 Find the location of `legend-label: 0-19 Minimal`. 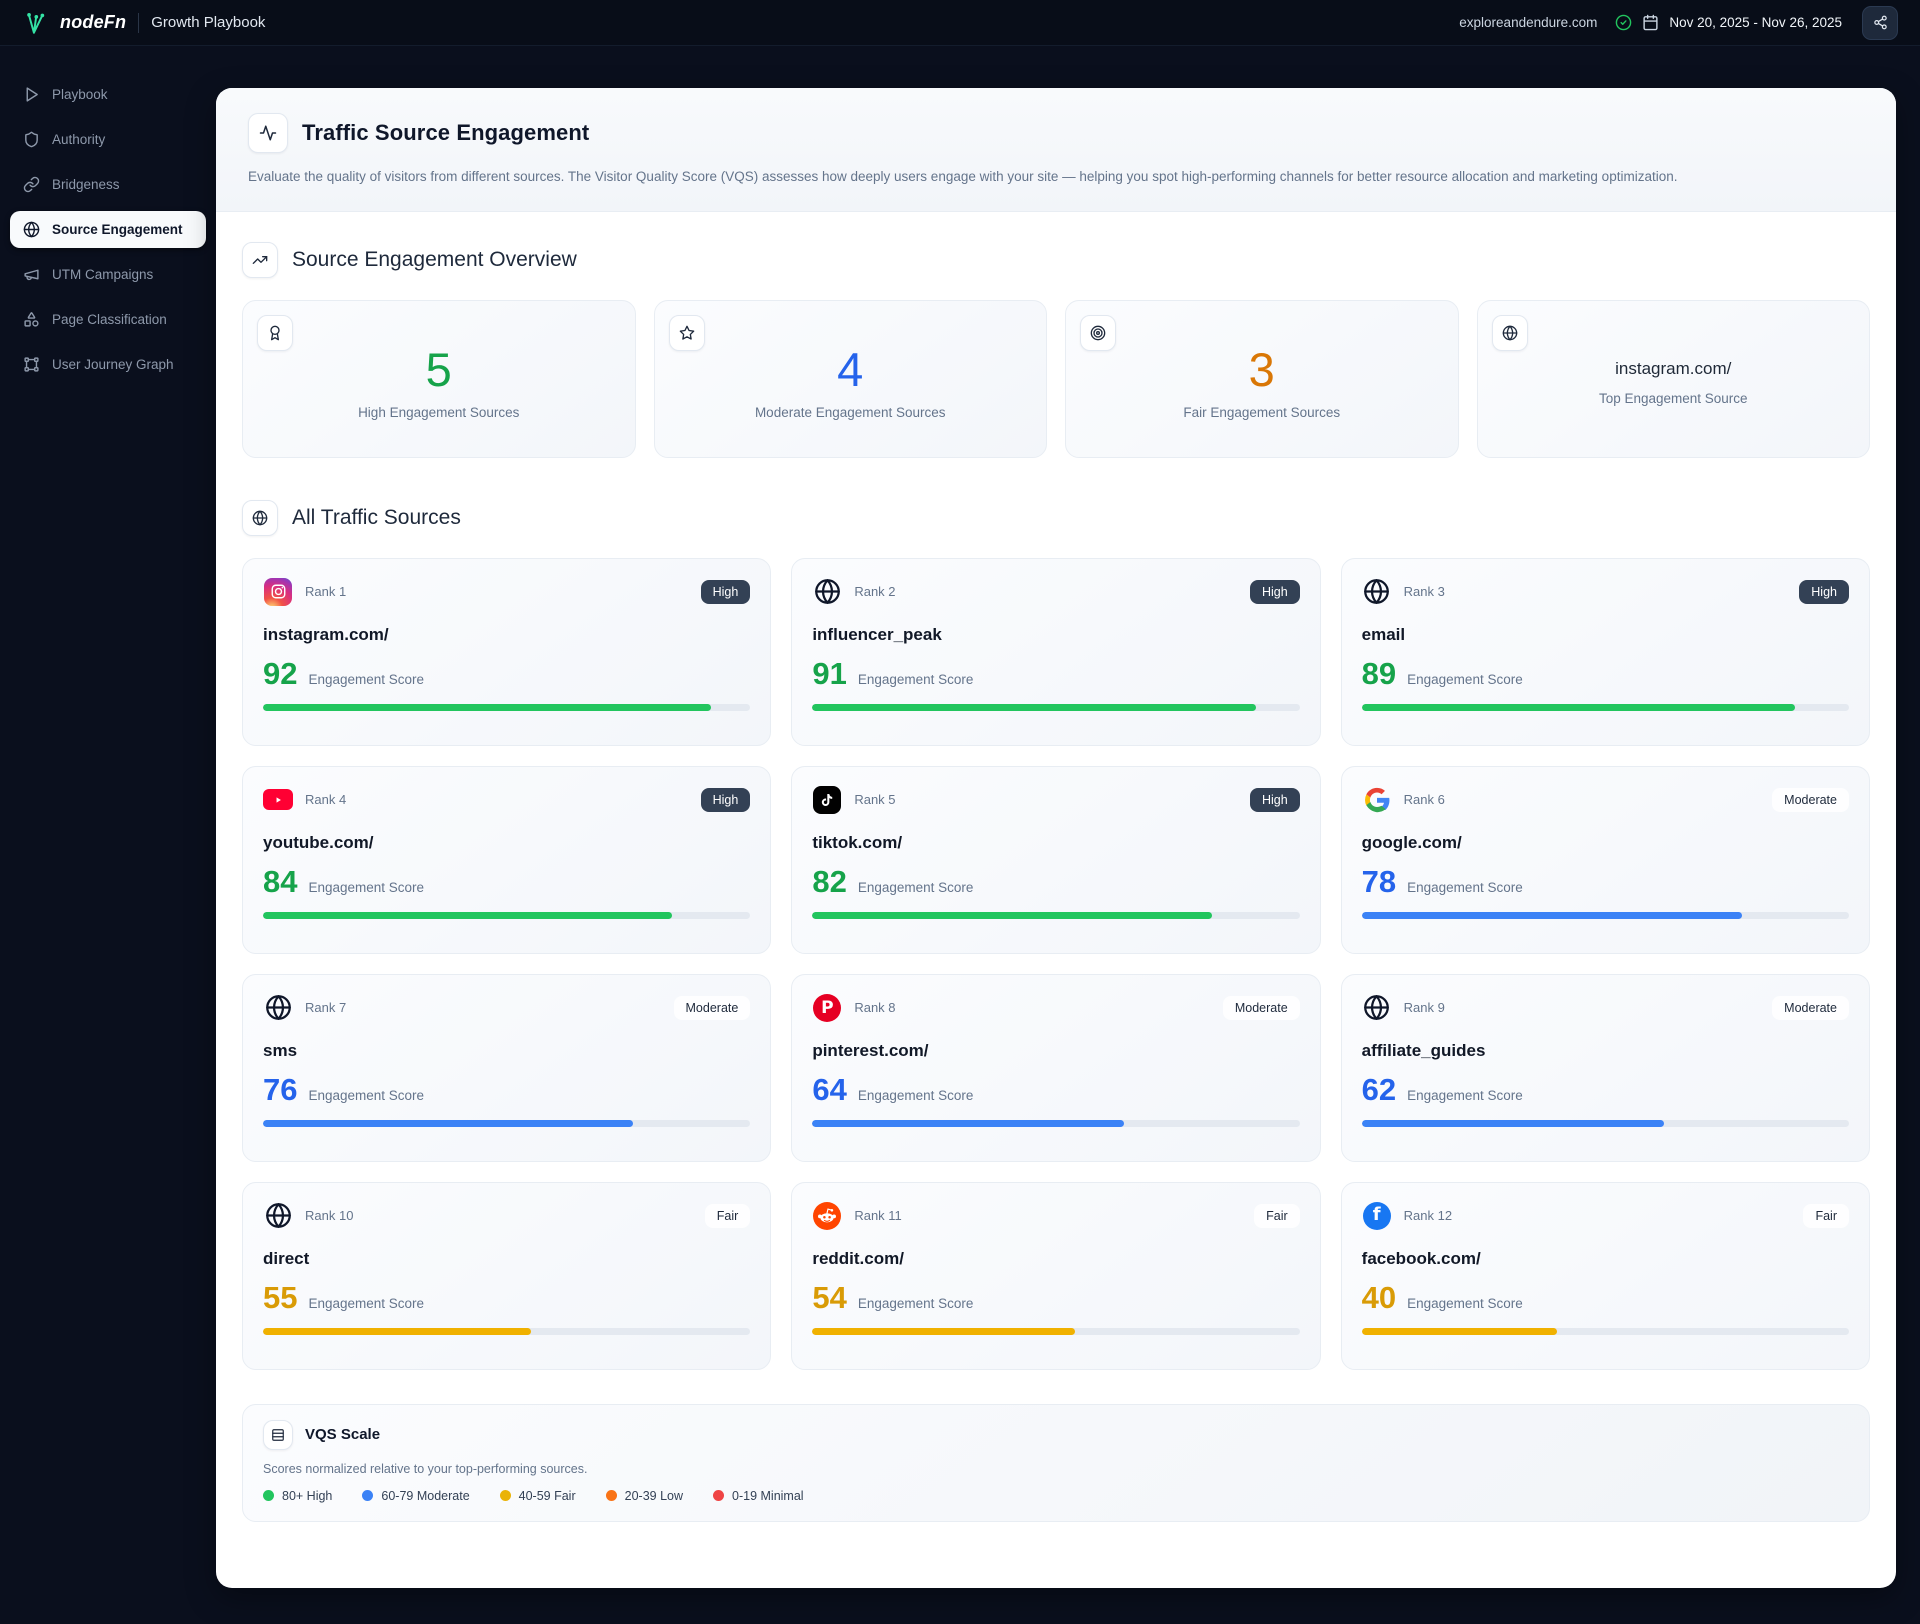

legend-label: 0-19 Minimal is located at coordinates (768, 1495).